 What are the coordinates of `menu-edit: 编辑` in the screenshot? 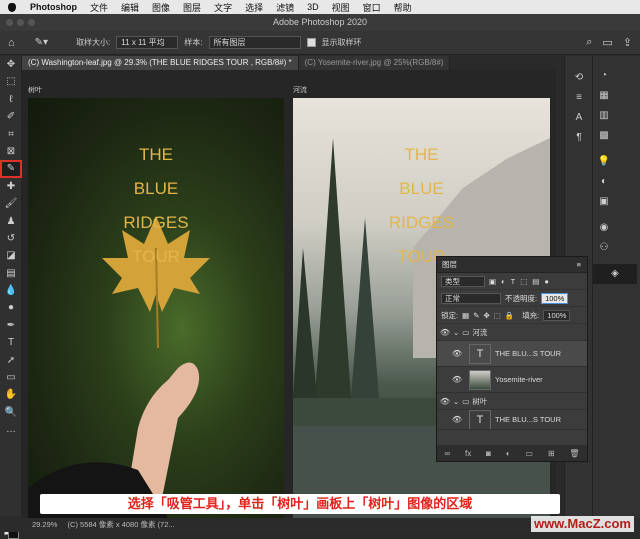 It's located at (130, 7).